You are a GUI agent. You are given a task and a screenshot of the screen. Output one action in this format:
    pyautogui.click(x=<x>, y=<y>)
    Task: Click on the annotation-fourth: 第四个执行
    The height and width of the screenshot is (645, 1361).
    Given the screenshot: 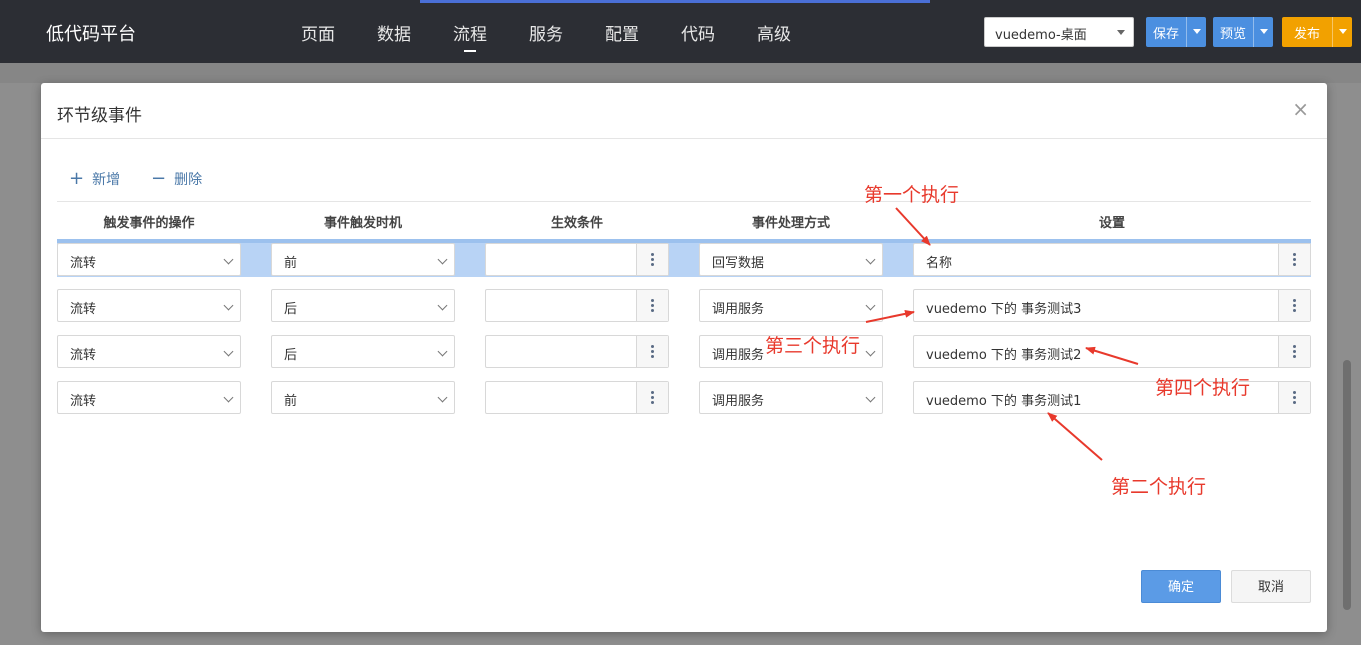 What is the action you would take?
    pyautogui.click(x=1203, y=388)
    